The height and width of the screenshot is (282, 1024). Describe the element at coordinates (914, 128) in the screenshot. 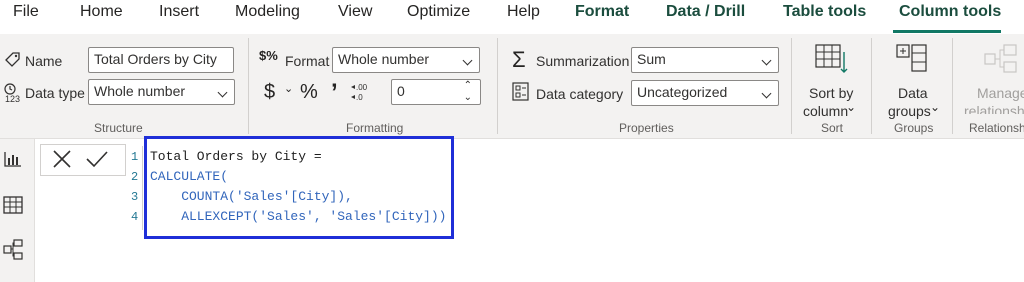

I see `groups-group-label: Groups` at that location.